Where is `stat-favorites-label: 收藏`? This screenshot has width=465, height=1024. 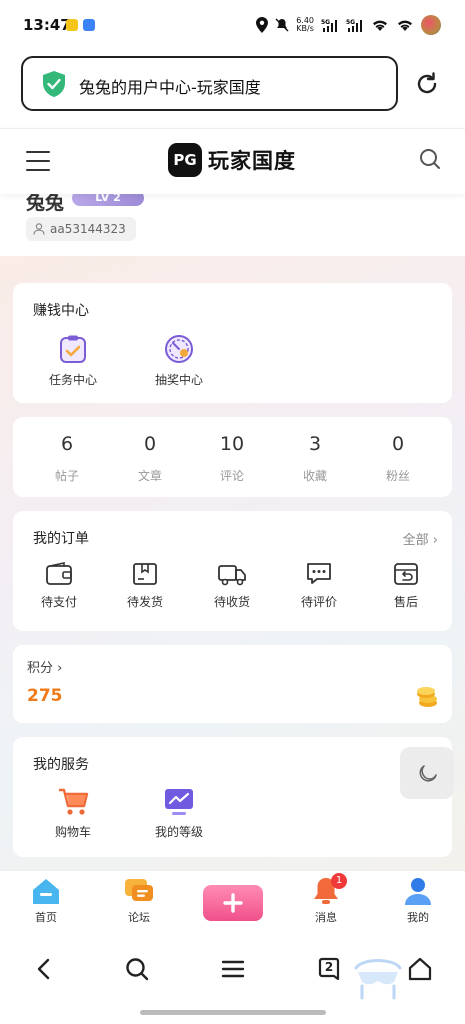
stat-favorites-label: 收藏 is located at coordinates (314, 476).